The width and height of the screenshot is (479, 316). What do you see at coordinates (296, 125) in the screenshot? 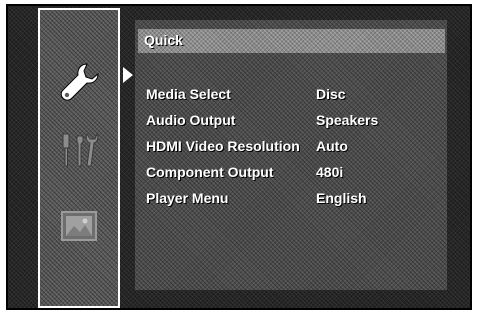
I see `menu-item-audio-output: Audio Output Speakers` at bounding box center [296, 125].